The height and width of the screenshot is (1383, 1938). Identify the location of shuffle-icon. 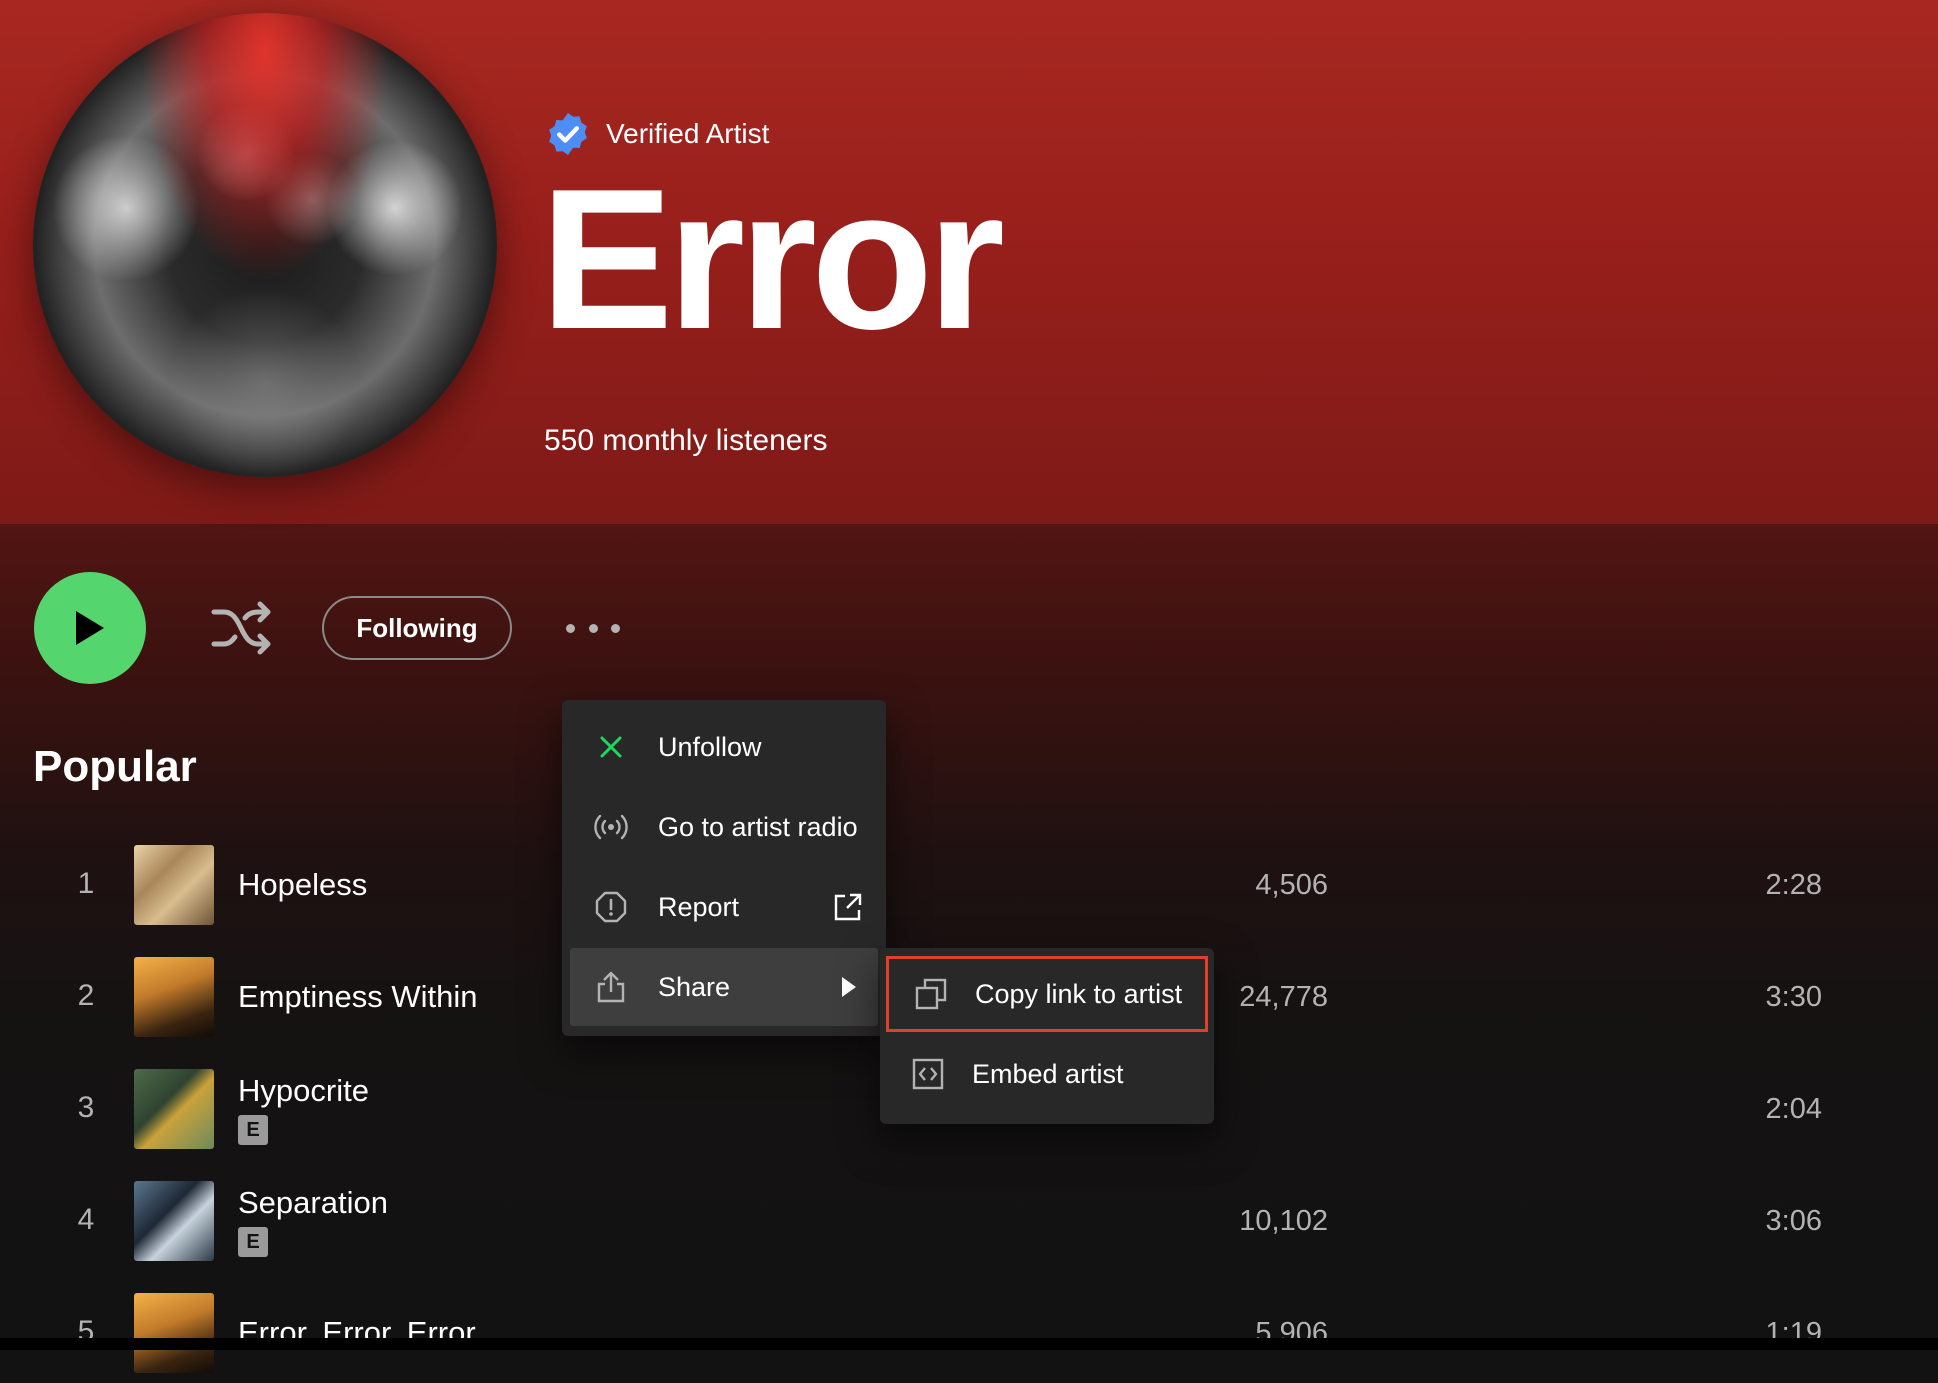
(242, 628).